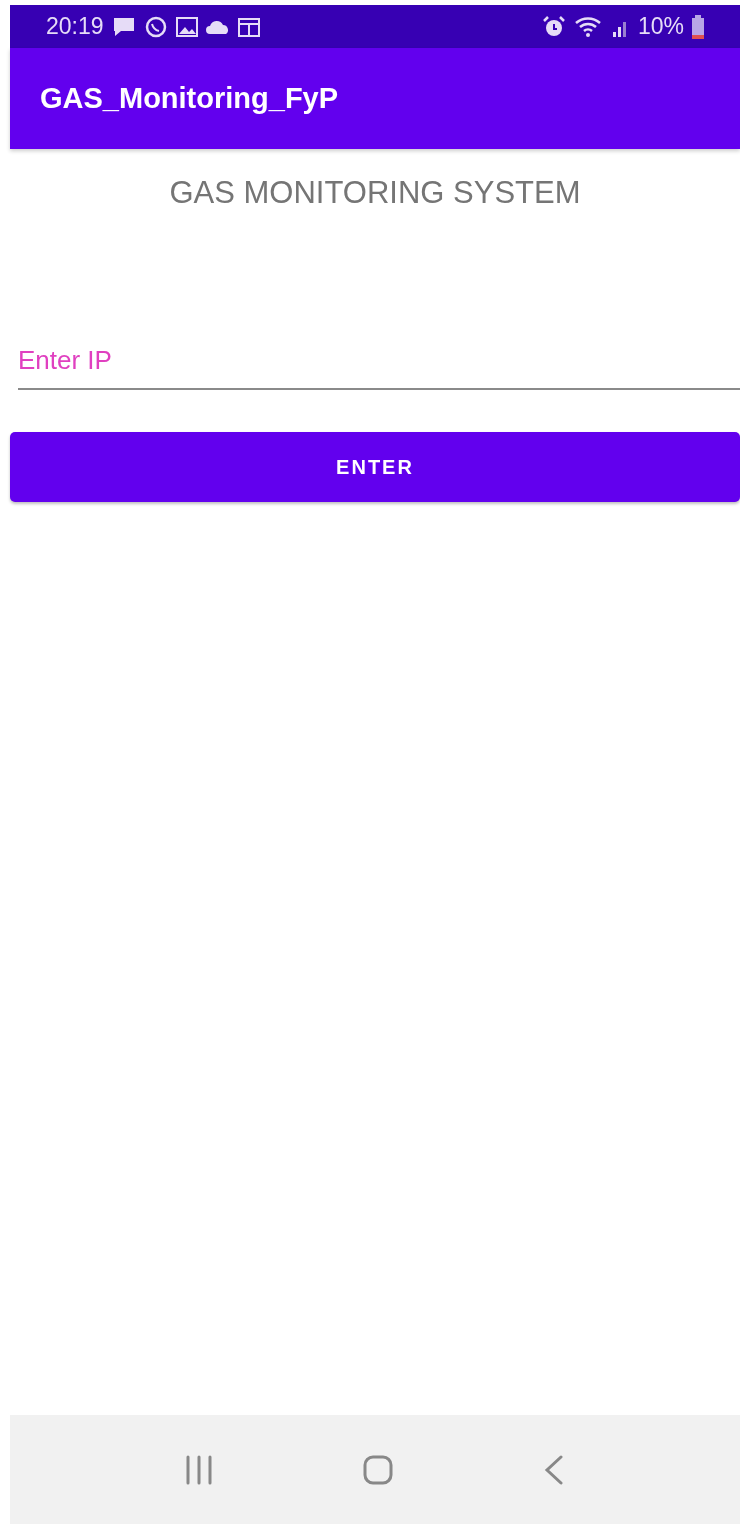 The height and width of the screenshot is (1524, 740). What do you see at coordinates (123, 26) in the screenshot?
I see `message-icon` at bounding box center [123, 26].